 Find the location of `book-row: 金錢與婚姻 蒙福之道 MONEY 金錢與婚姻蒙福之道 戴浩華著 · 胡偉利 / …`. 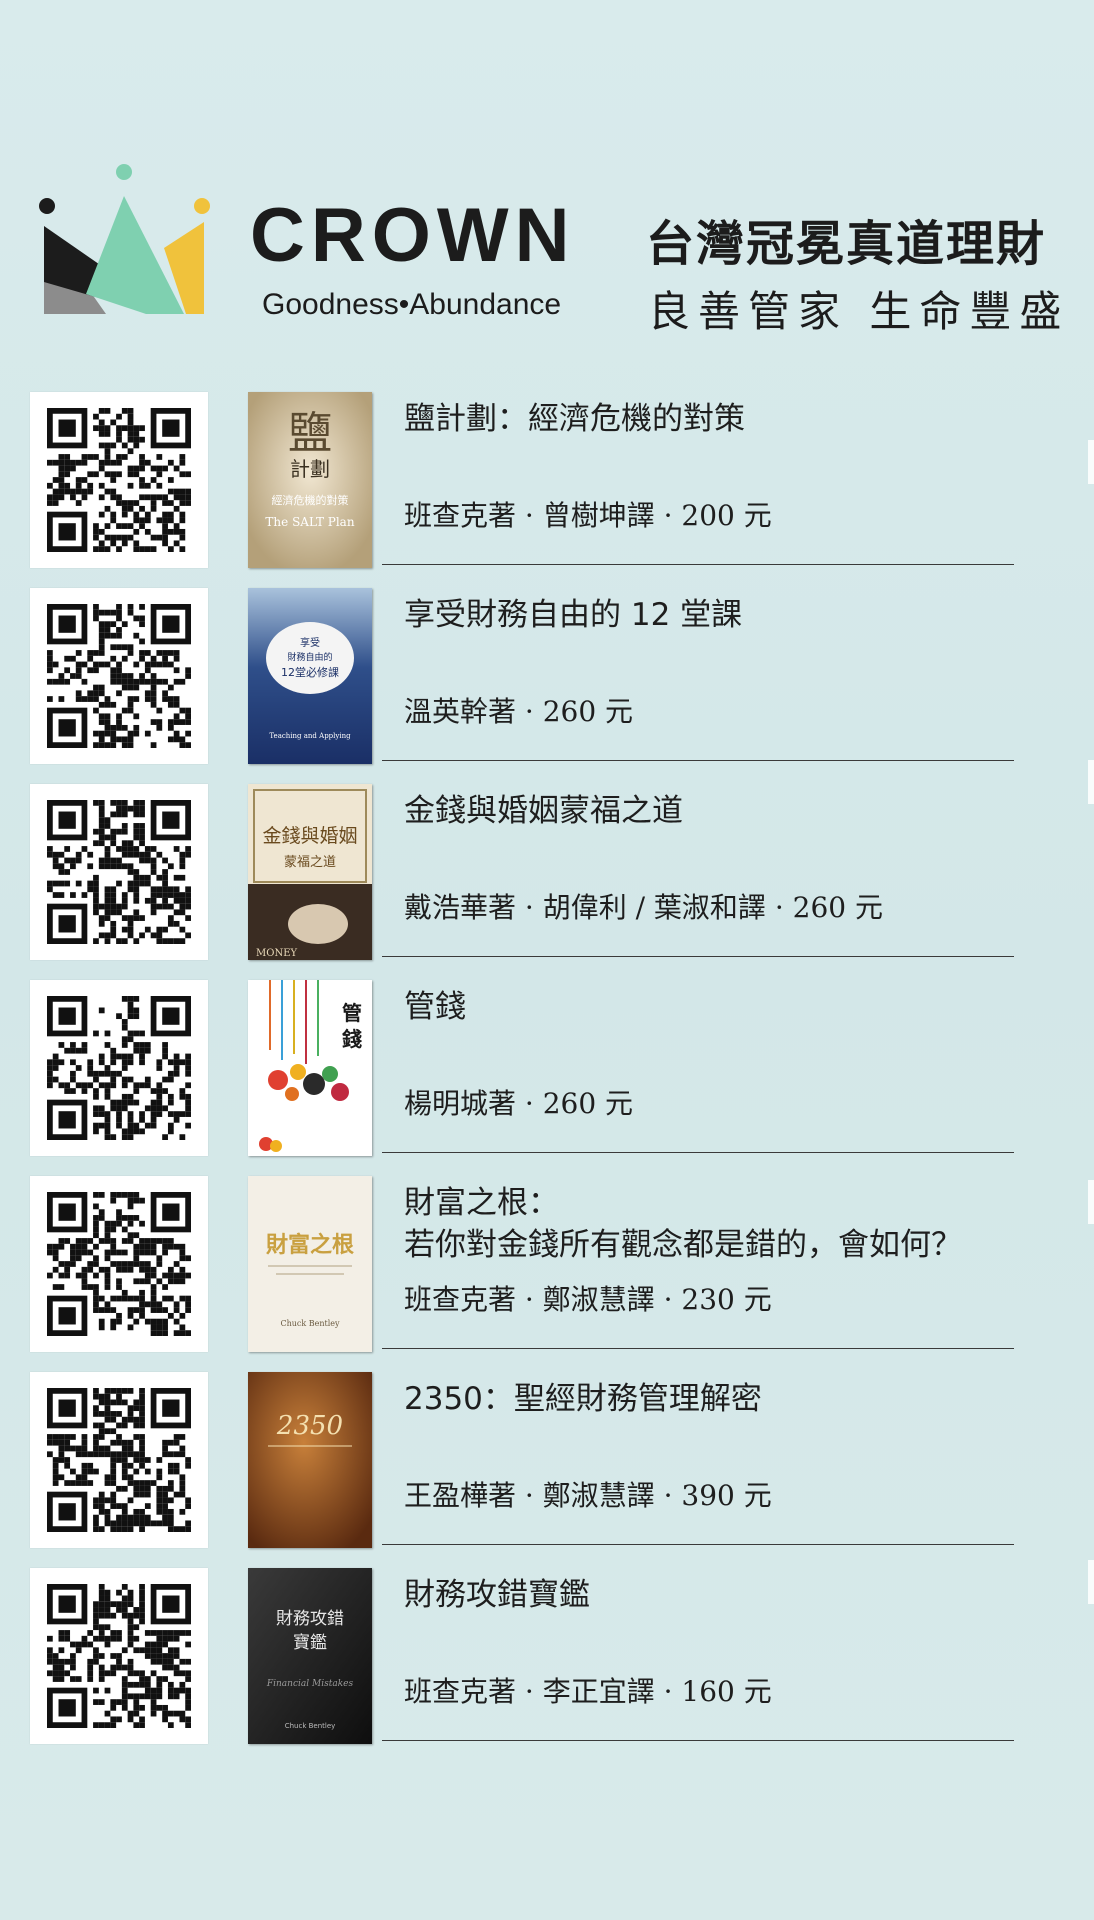

book-row: 金錢與婚姻 蒙福之道 MONEY 金錢與婚姻蒙福之道 戴浩華著 · 胡偉利 / … is located at coordinates (547, 882).